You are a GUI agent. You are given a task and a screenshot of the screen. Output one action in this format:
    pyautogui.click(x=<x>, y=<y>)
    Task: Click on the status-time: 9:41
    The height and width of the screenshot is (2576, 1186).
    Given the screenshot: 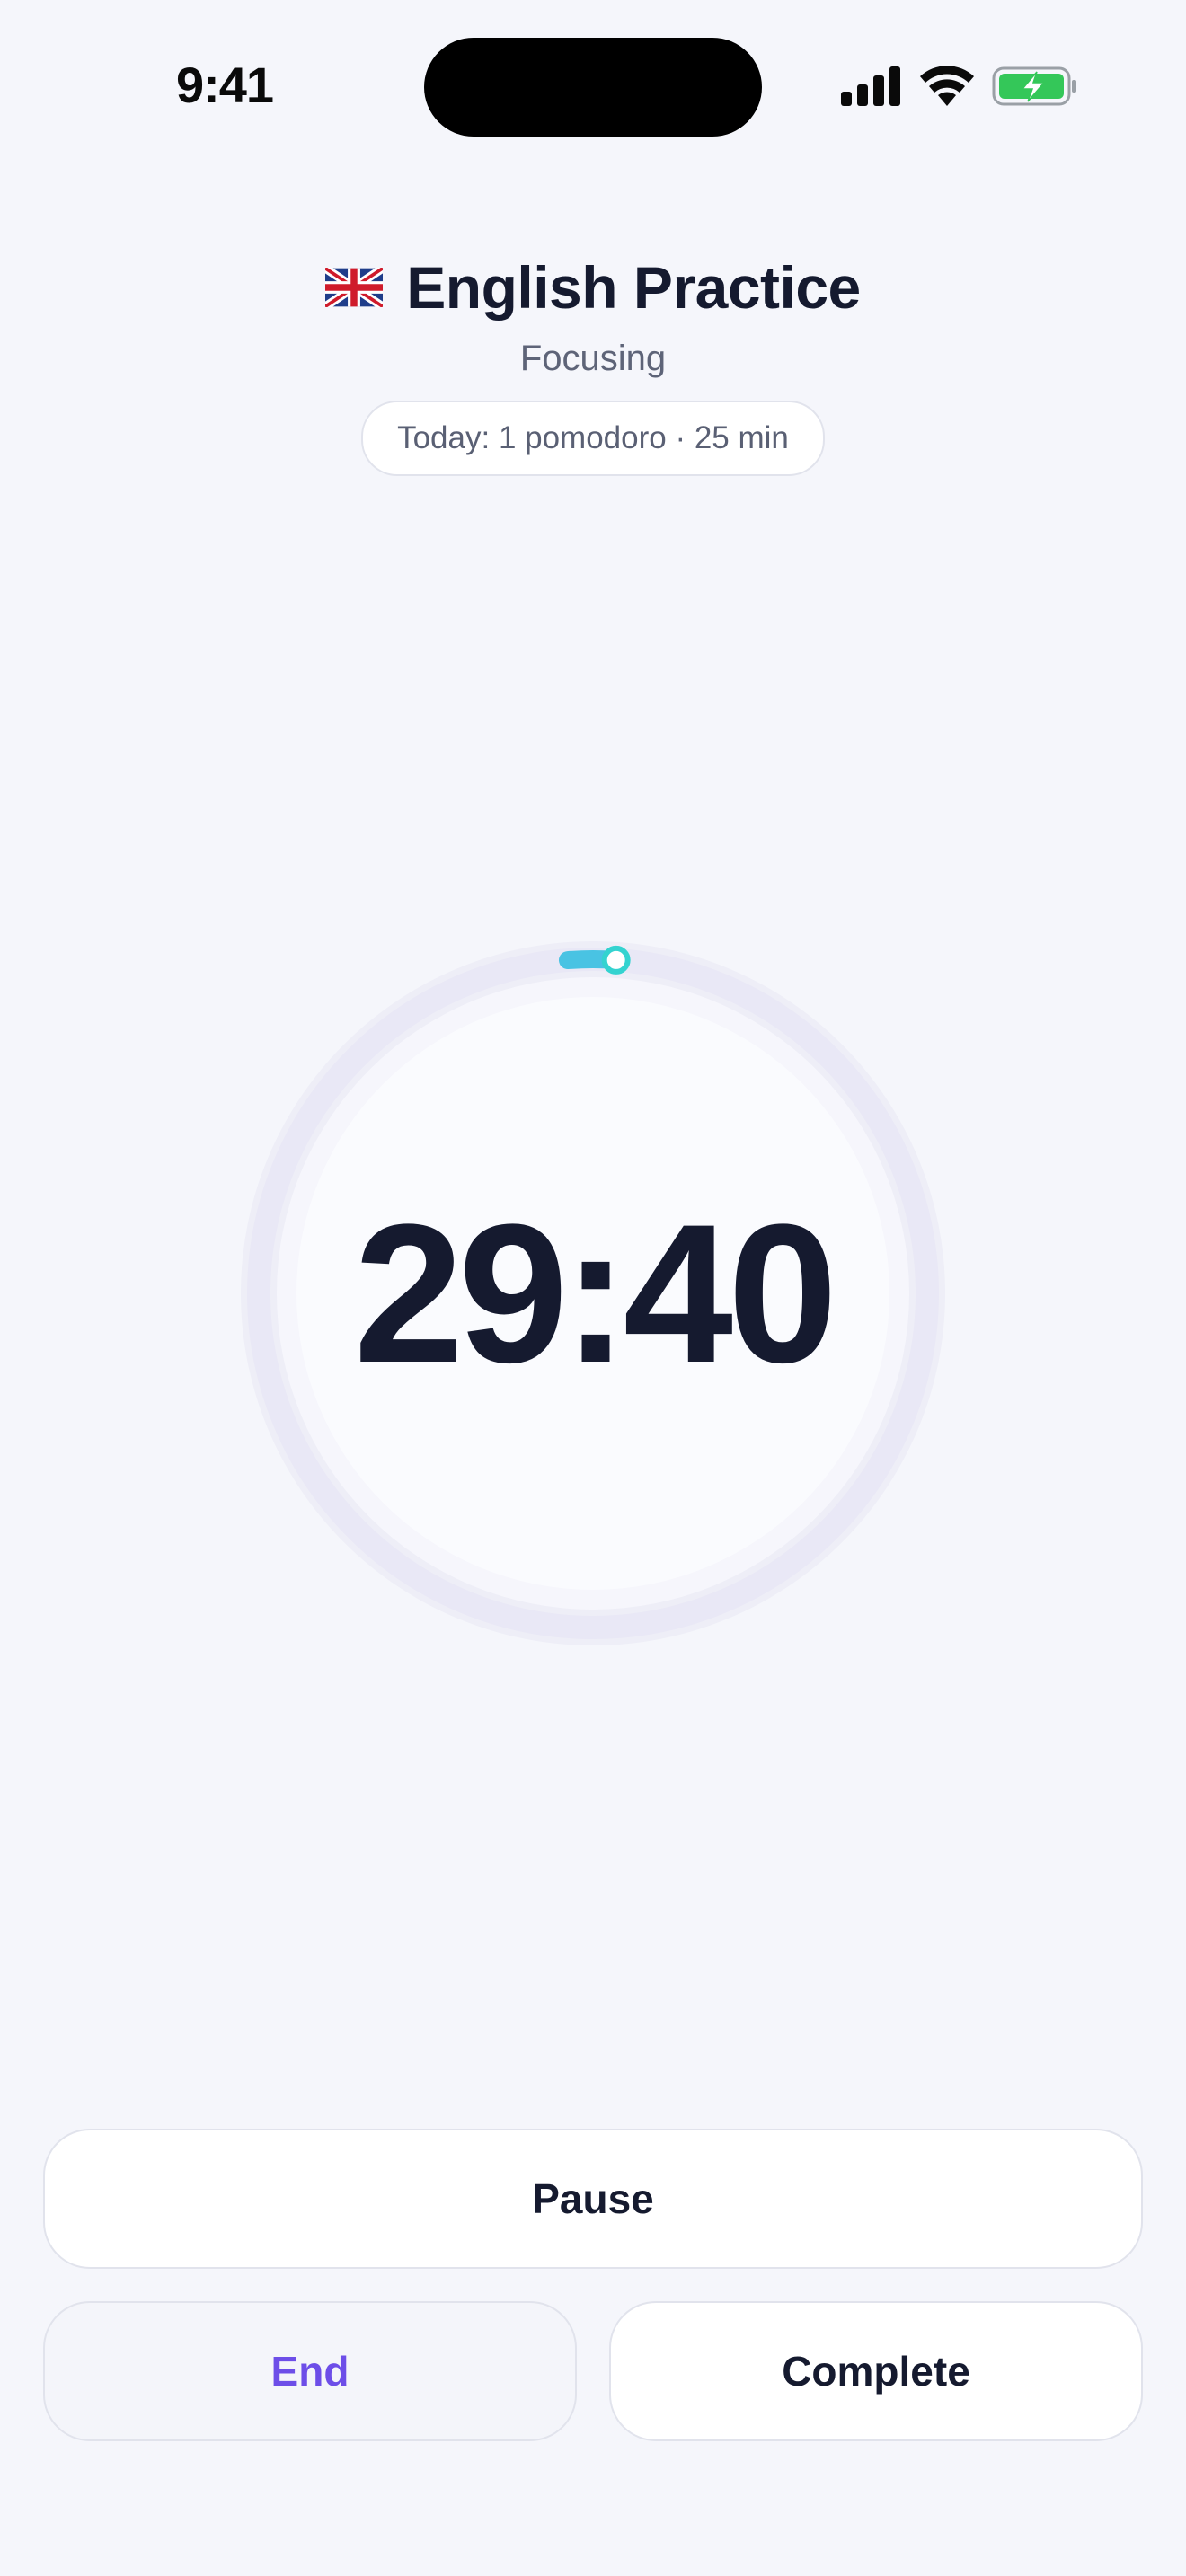 What is the action you would take?
    pyautogui.click(x=224, y=85)
    